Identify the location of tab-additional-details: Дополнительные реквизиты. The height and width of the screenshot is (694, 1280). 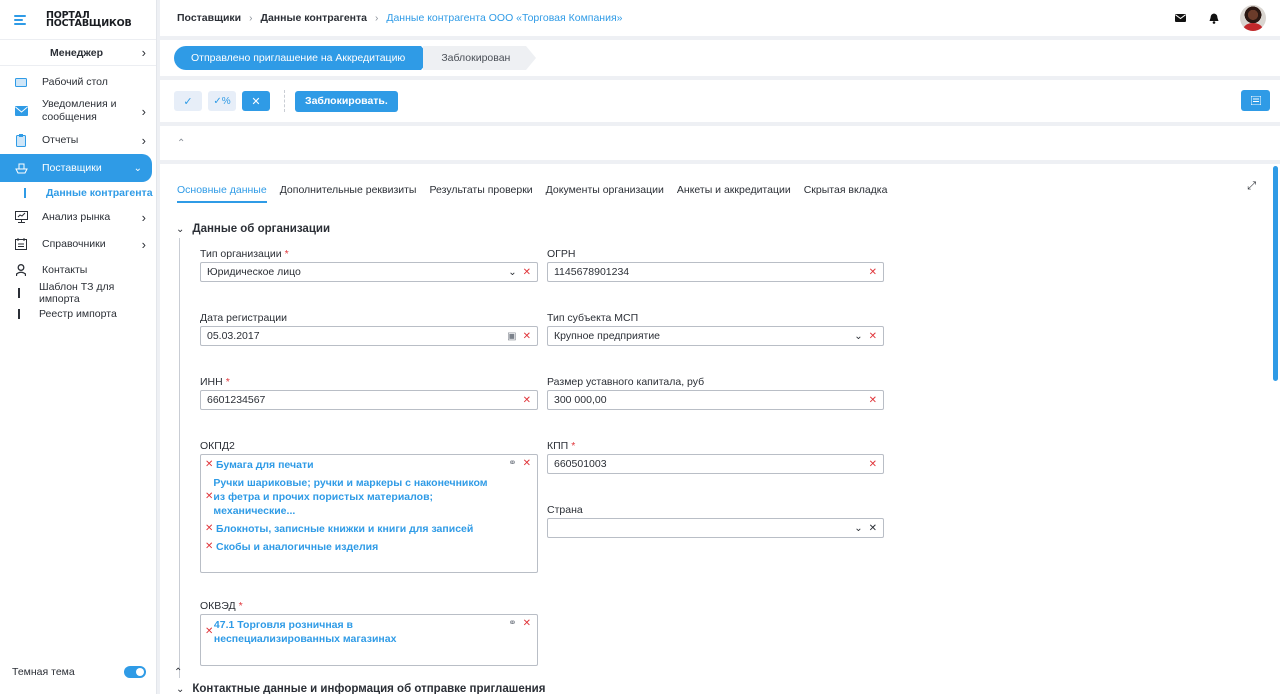
(348, 193).